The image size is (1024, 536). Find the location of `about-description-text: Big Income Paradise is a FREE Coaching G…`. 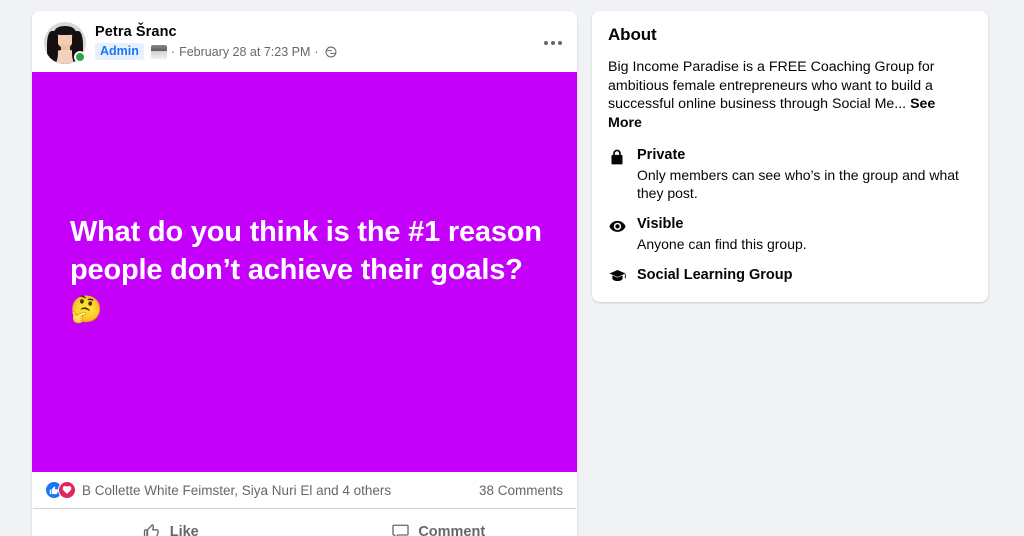

about-description-text: Big Income Paradise is a FREE Coaching G… is located at coordinates (771, 85).